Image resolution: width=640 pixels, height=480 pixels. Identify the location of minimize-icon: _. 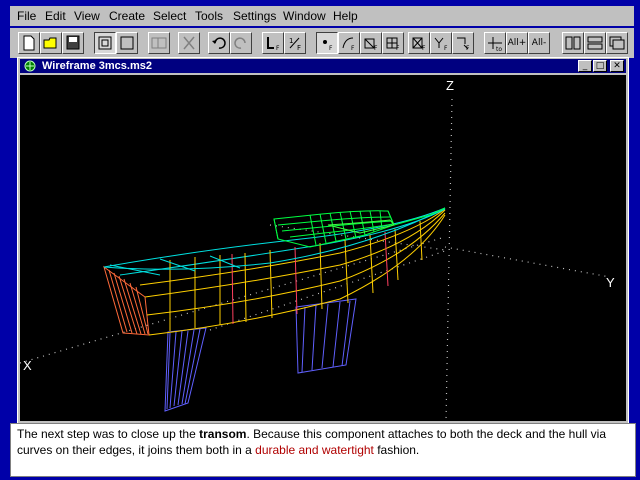
(585, 66).